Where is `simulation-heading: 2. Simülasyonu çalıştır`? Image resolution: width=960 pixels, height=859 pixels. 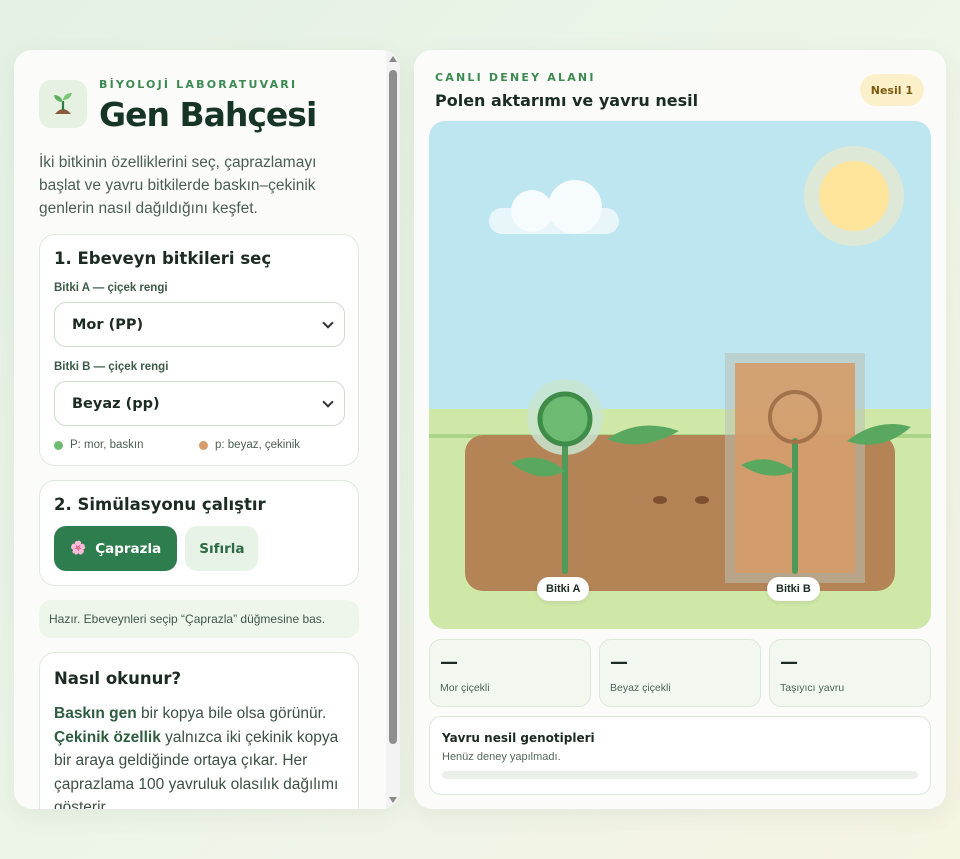 simulation-heading: 2. Simülasyonu çalıştır is located at coordinates (160, 504).